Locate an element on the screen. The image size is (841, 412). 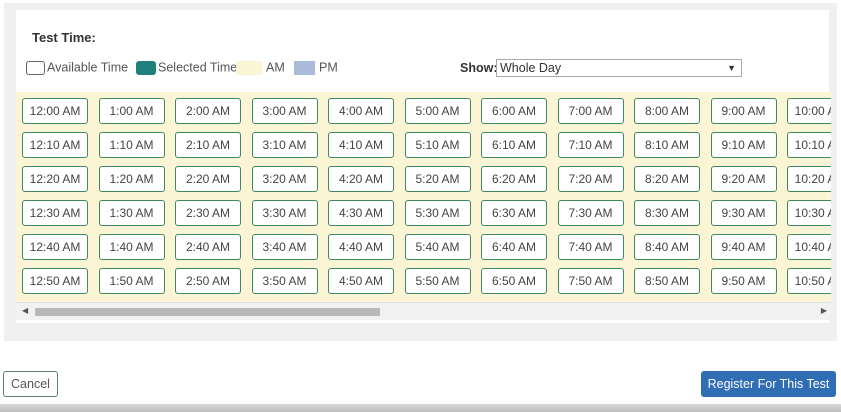
time-slot-button: 1:20 AM is located at coordinates (131, 179).